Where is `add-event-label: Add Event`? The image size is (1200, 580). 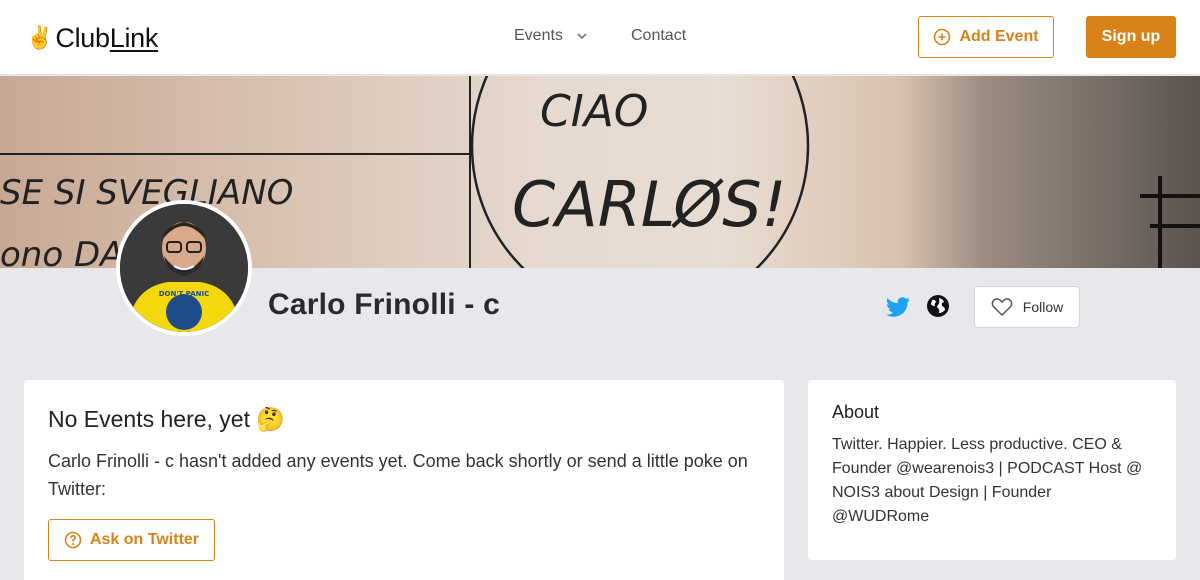 add-event-label: Add Event is located at coordinates (999, 36).